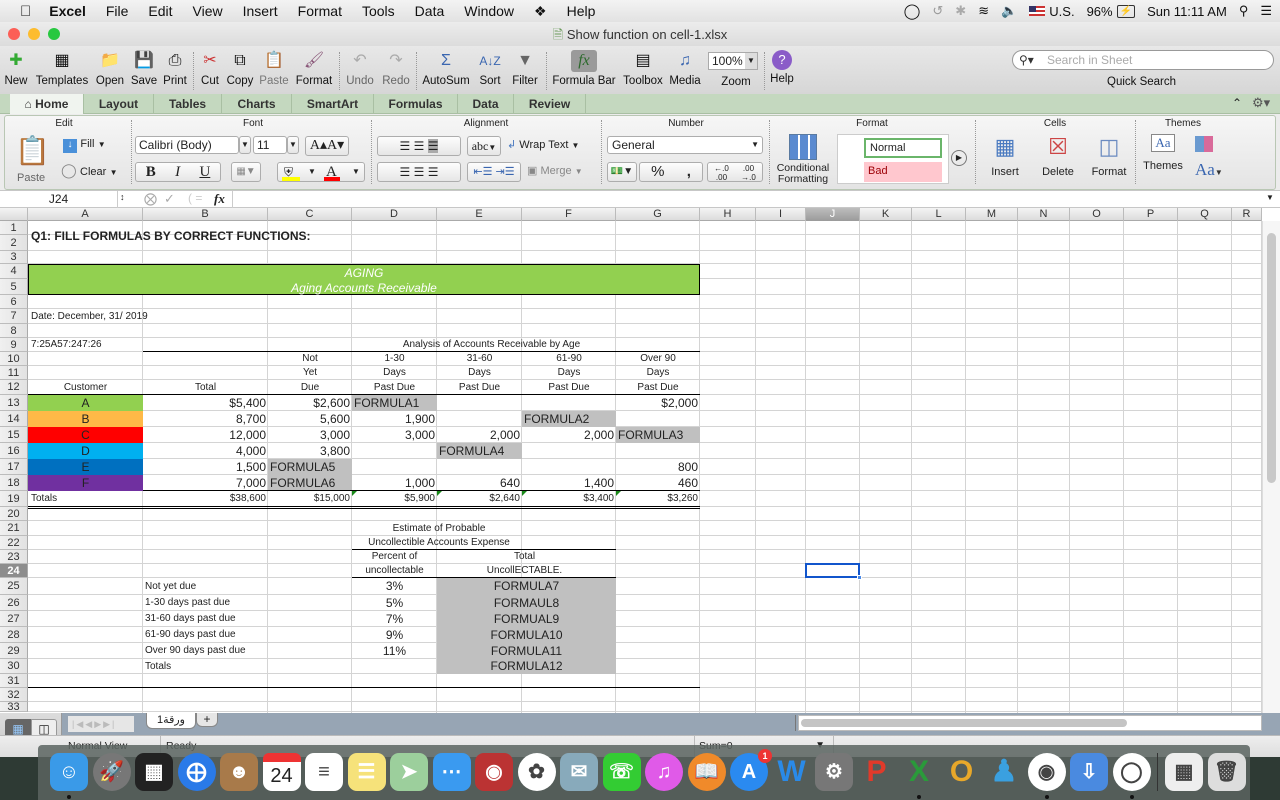  Describe the element at coordinates (706, 772) in the screenshot. I see `ibooks-icon: 📖` at that location.